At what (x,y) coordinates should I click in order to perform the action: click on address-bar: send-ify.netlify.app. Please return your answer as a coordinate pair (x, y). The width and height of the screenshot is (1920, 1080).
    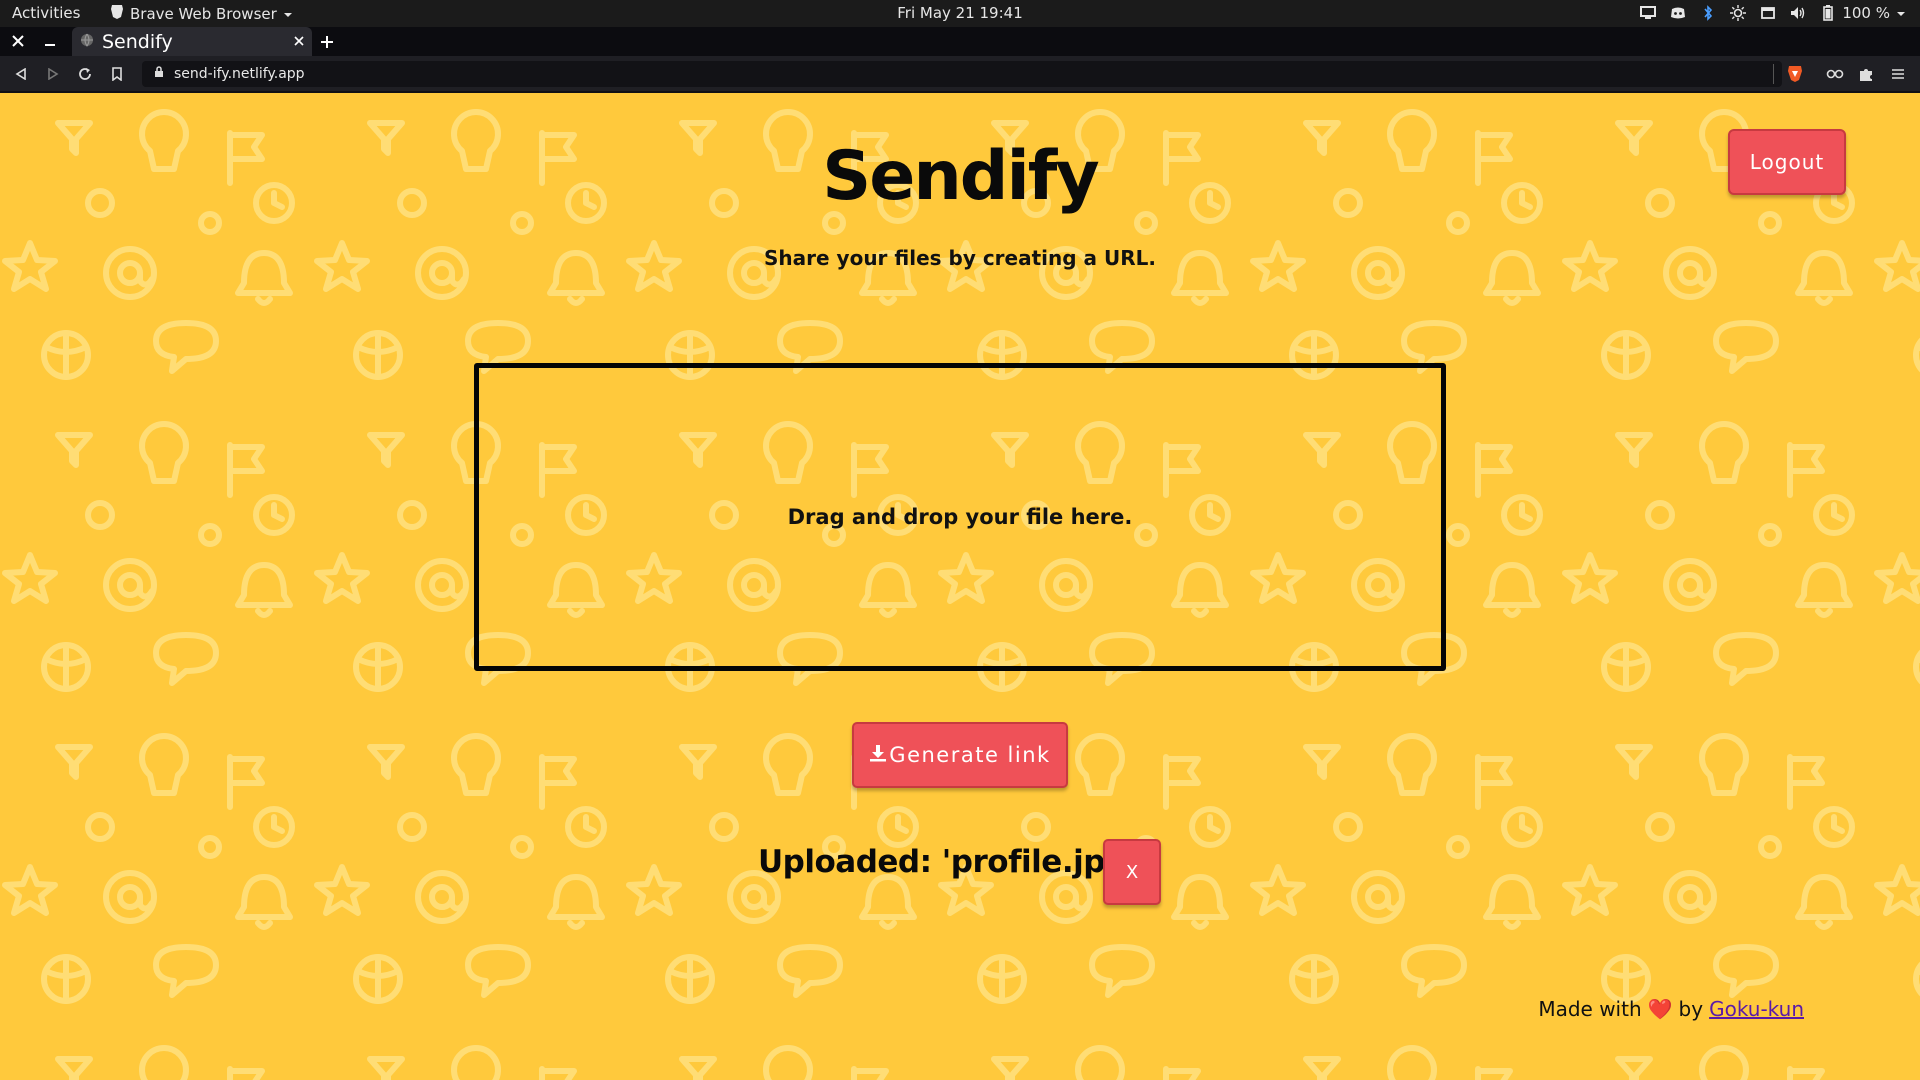
    Looking at the image, I should click on (962, 74).